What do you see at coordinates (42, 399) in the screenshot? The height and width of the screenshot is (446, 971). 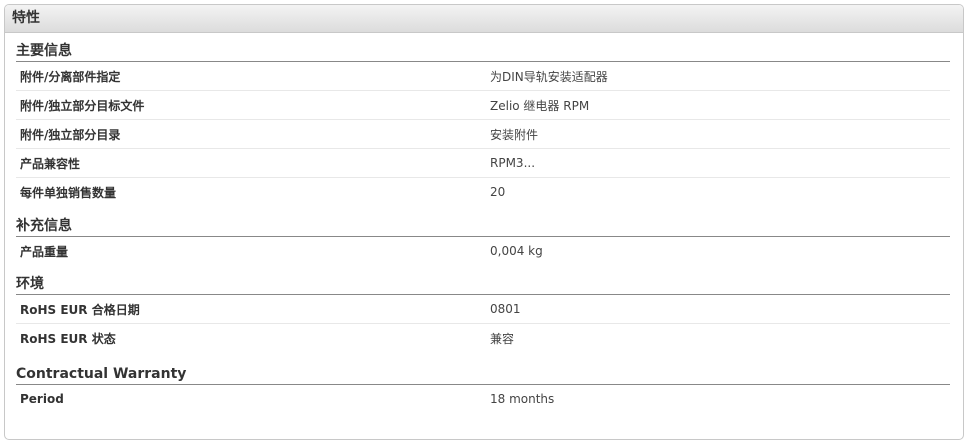 I see `row-label: Period` at bounding box center [42, 399].